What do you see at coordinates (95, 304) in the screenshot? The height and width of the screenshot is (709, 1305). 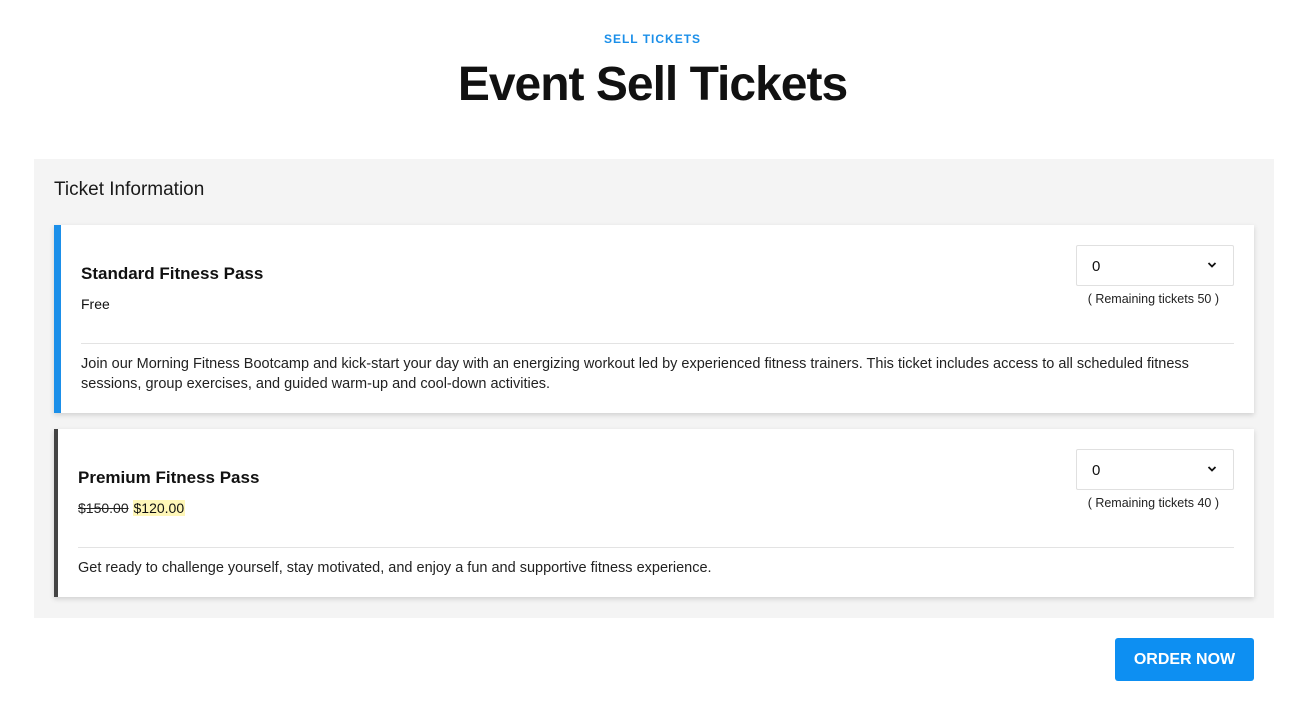 I see `ticket-price: Free` at bounding box center [95, 304].